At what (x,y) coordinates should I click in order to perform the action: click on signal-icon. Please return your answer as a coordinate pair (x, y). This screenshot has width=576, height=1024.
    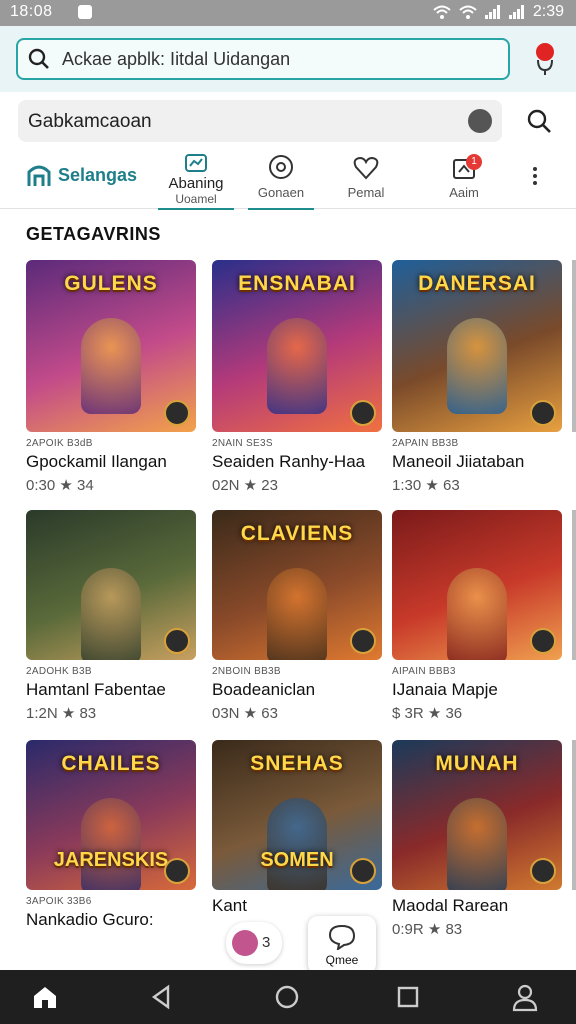
    Looking at the image, I should click on (492, 12).